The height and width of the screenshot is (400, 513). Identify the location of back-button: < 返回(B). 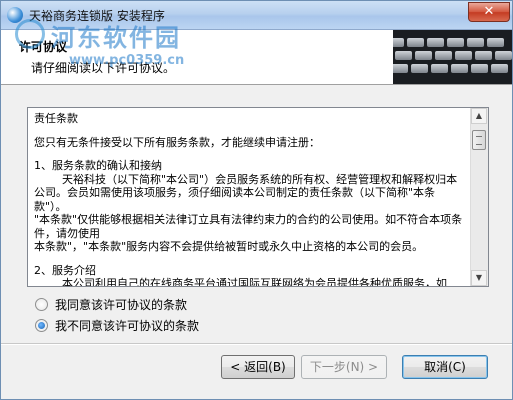
(258, 367).